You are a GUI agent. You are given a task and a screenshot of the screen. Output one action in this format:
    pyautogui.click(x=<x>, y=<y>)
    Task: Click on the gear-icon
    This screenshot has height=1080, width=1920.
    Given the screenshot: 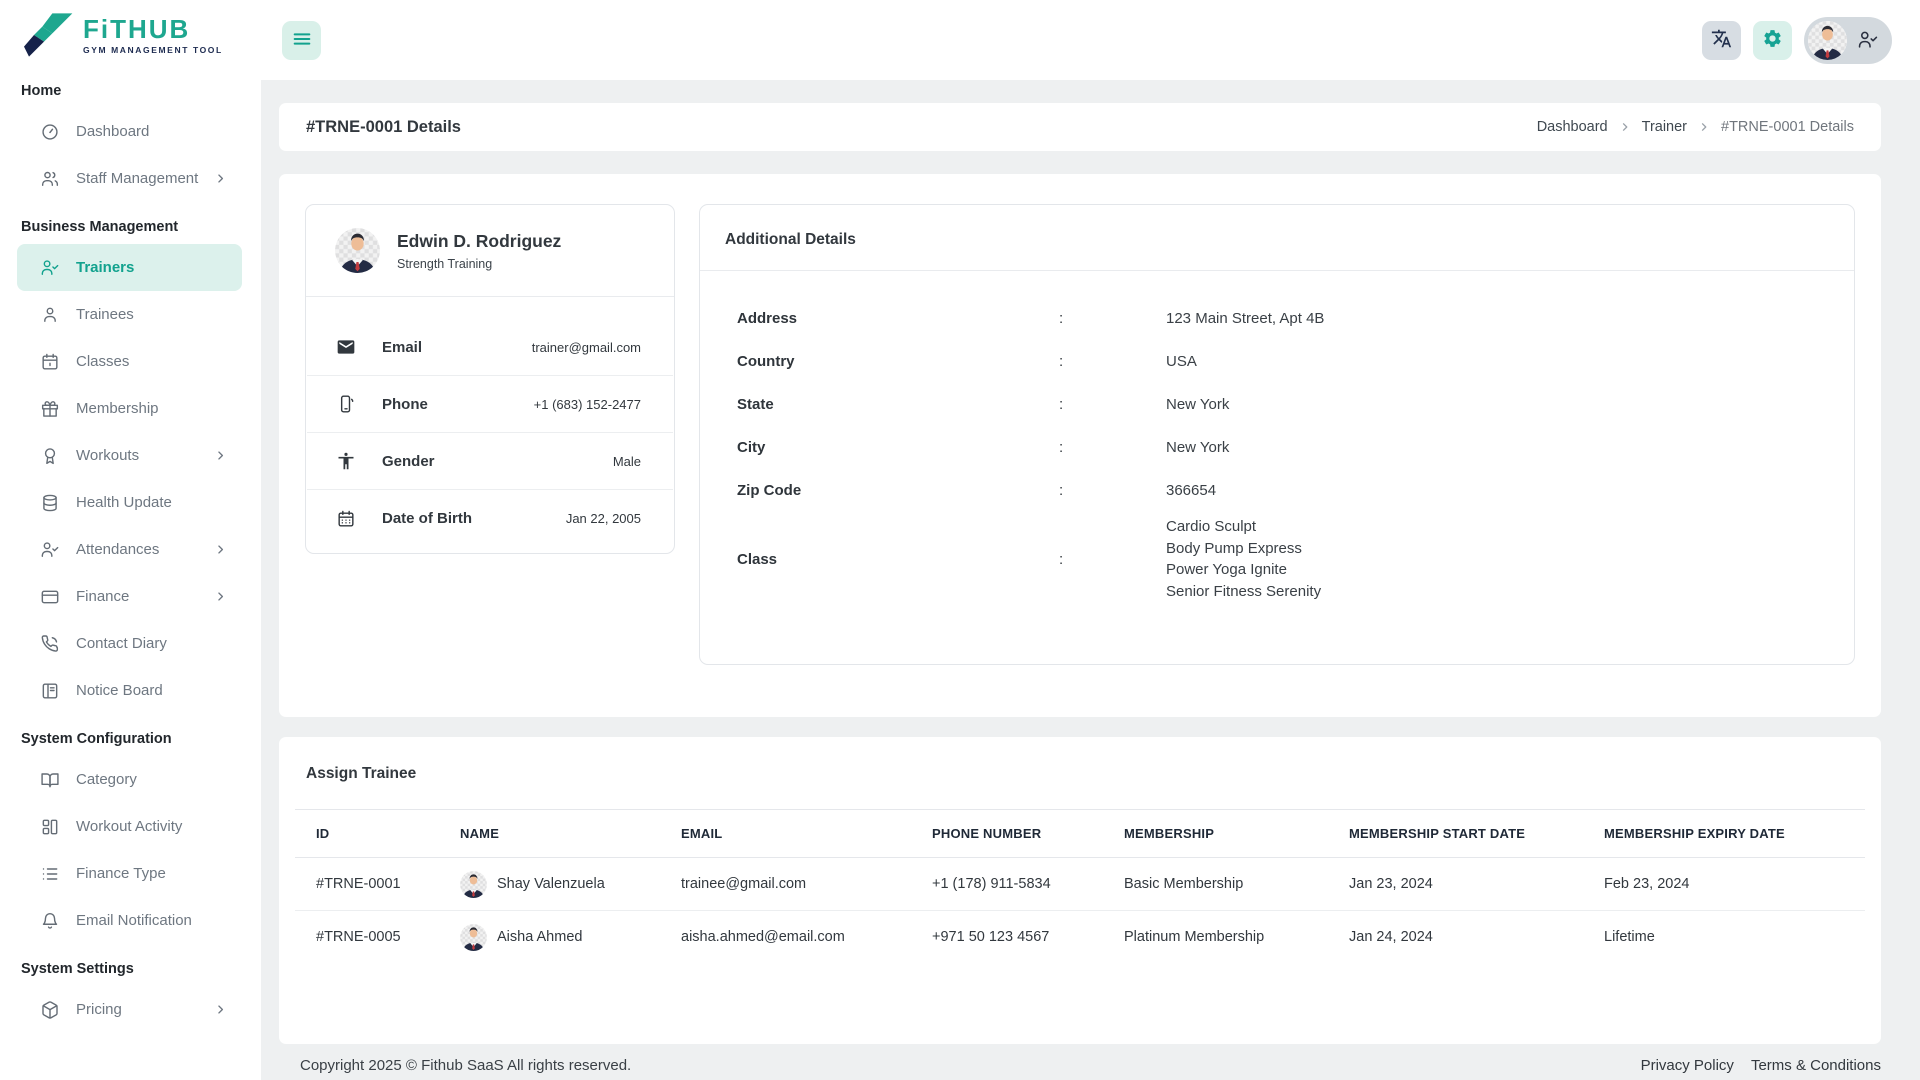 What is the action you would take?
    pyautogui.click(x=1772, y=40)
    